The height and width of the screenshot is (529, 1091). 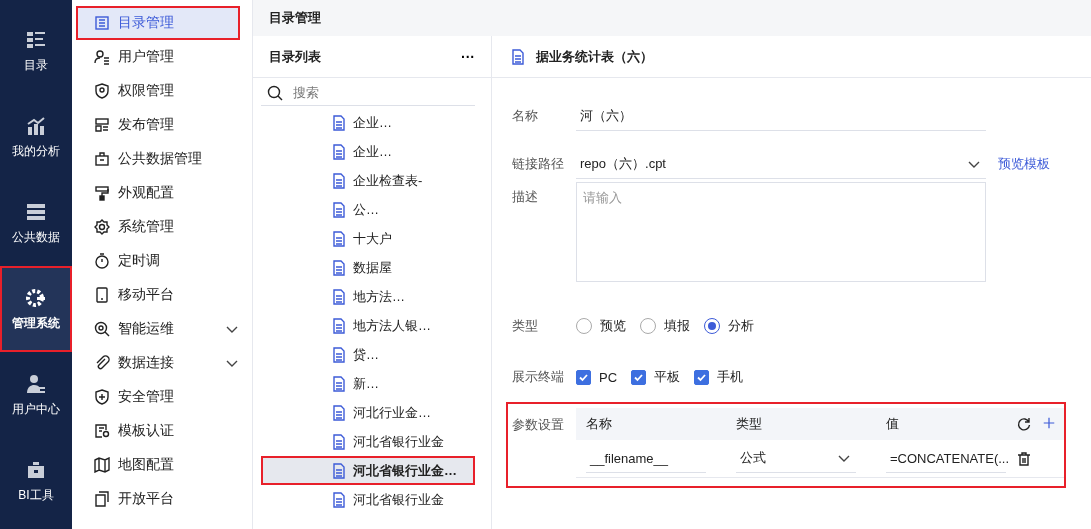 What do you see at coordinates (295, 56) in the screenshot?
I see `panel-title: 目录列表` at bounding box center [295, 56].